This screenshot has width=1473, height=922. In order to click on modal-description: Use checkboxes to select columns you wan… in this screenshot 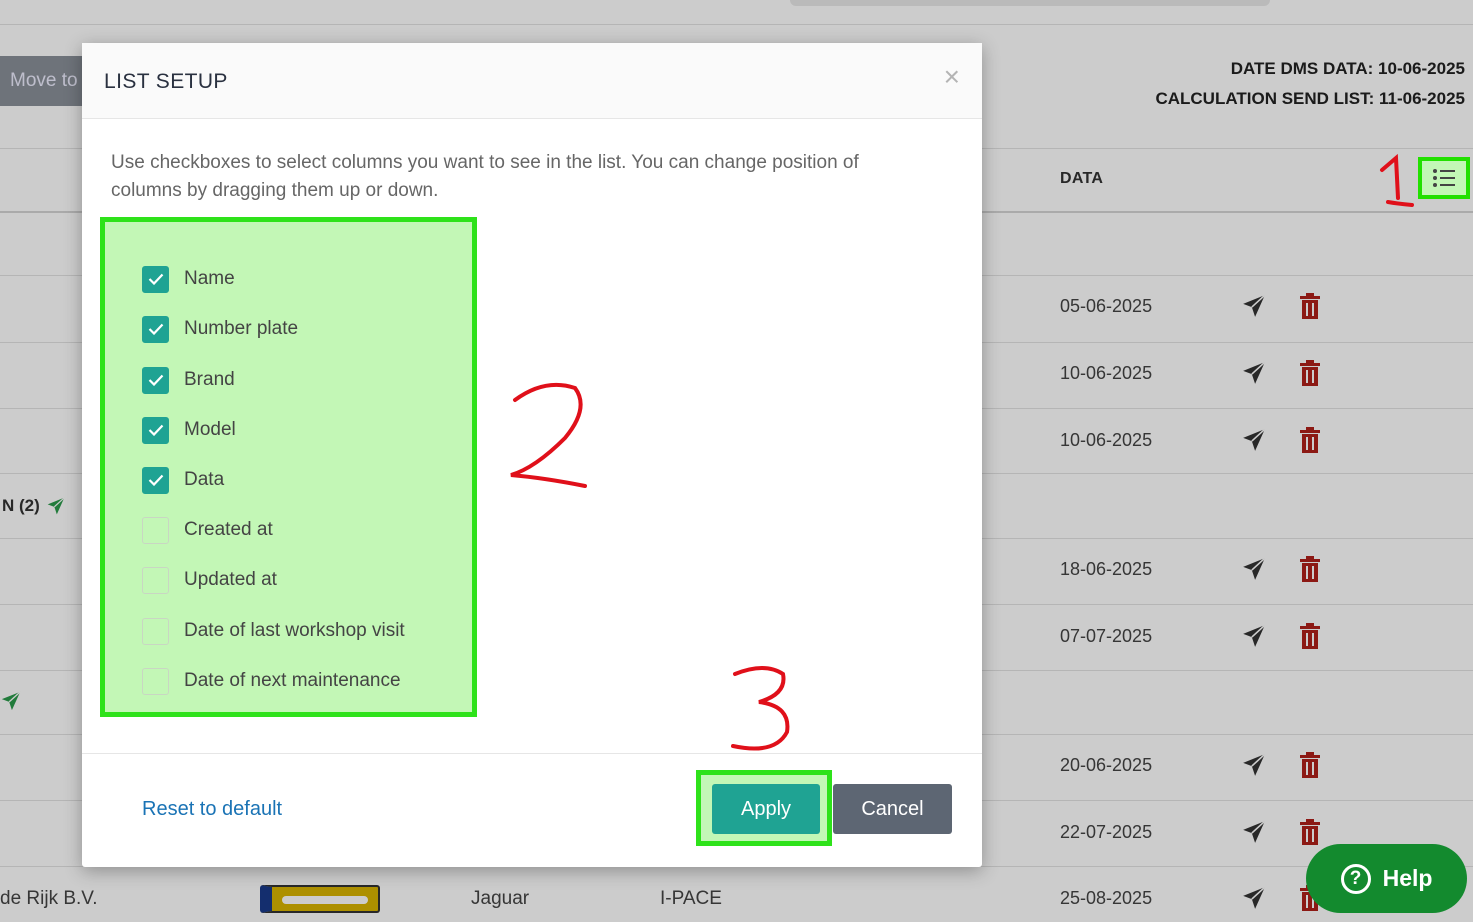, I will do `click(485, 176)`.